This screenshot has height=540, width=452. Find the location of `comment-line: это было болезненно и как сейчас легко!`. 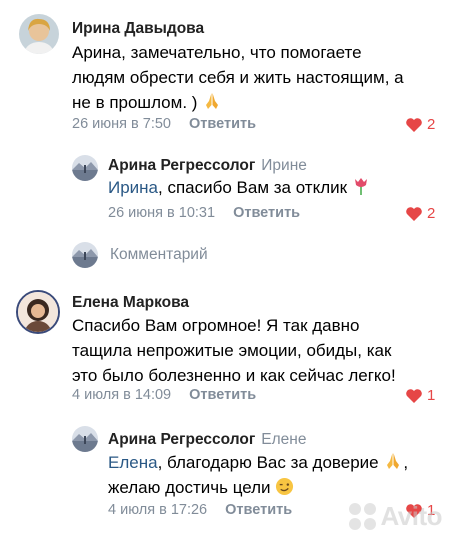

comment-line: это было болезненно и как сейчас легко! is located at coordinates (234, 375).